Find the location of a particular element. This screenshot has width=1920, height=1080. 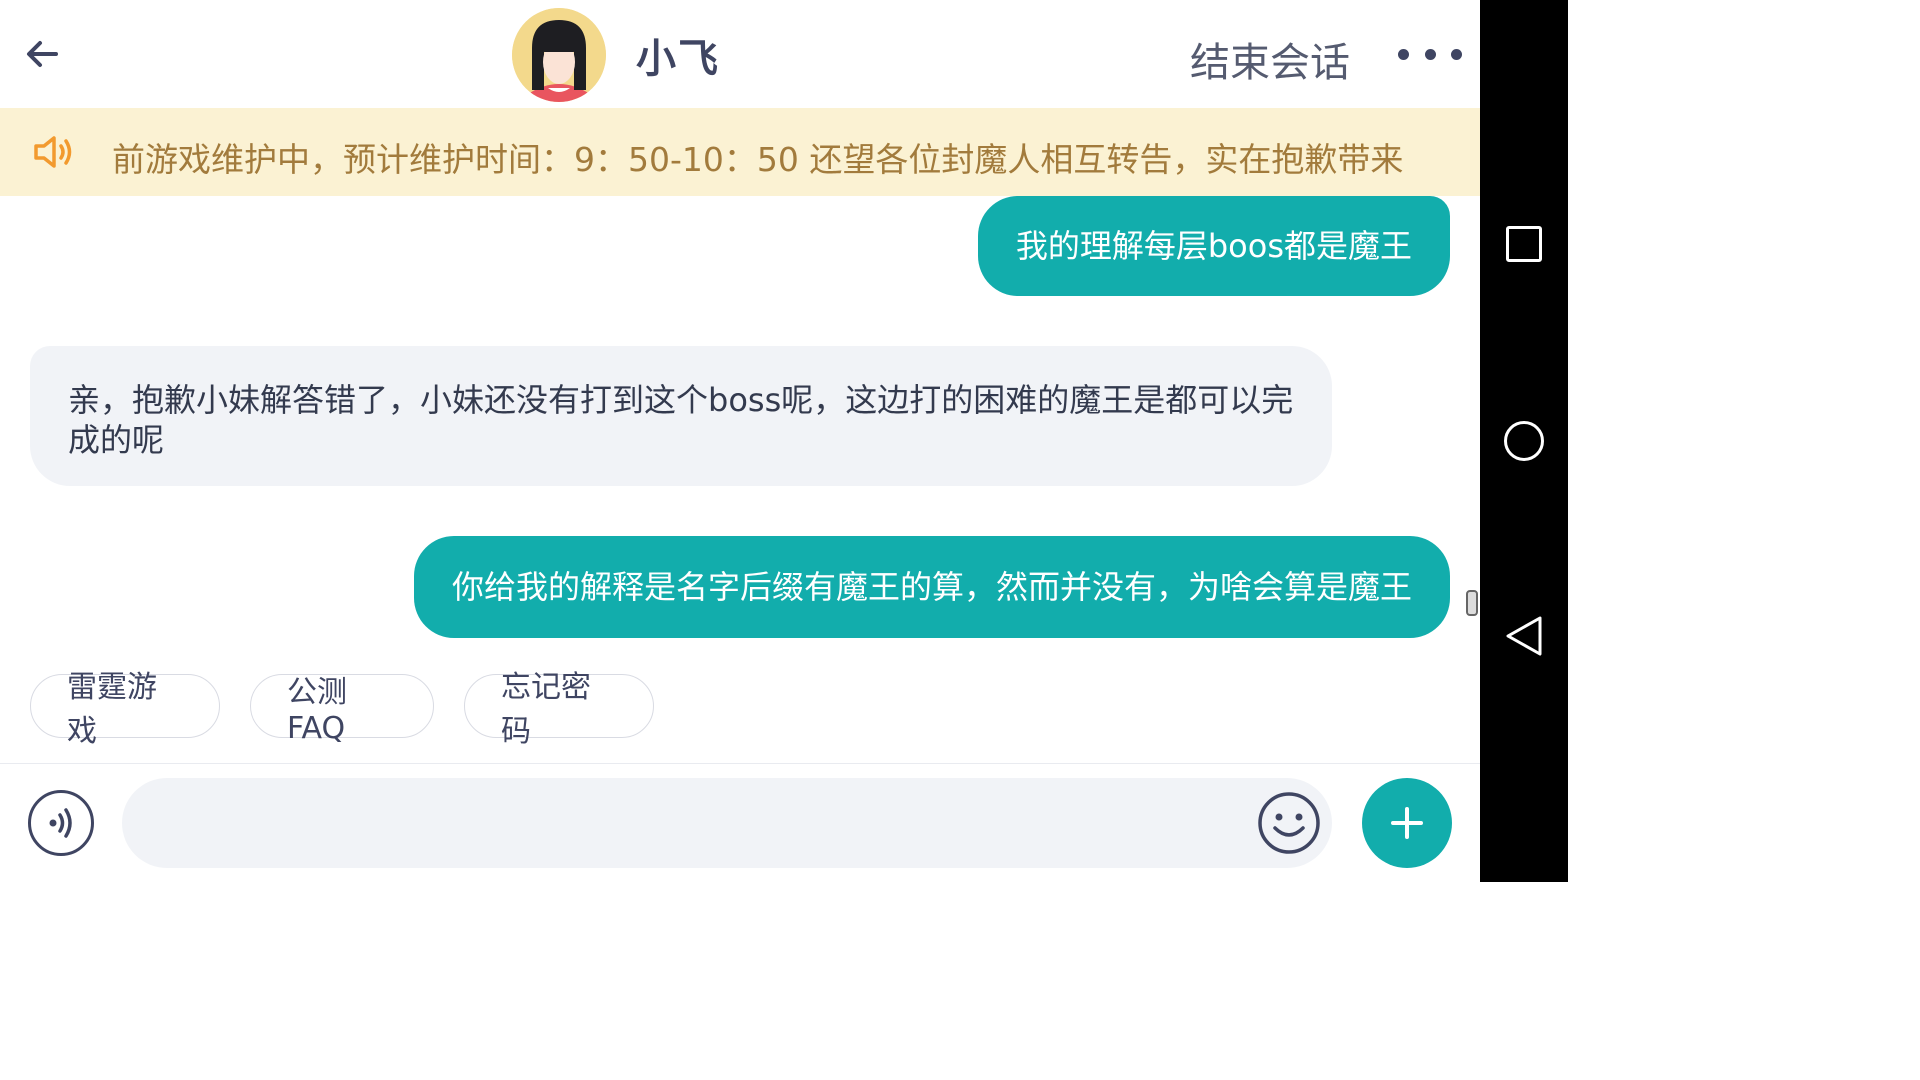

header: 小飞 结束会话 is located at coordinates (740, 54).